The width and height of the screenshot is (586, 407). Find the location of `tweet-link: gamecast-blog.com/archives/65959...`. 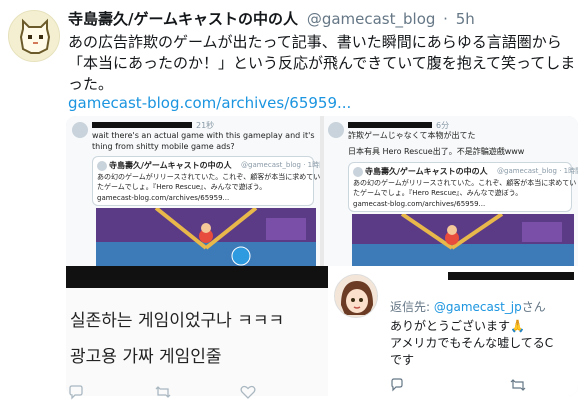

tweet-link: gamecast-blog.com/archives/65959... is located at coordinates (209, 103).